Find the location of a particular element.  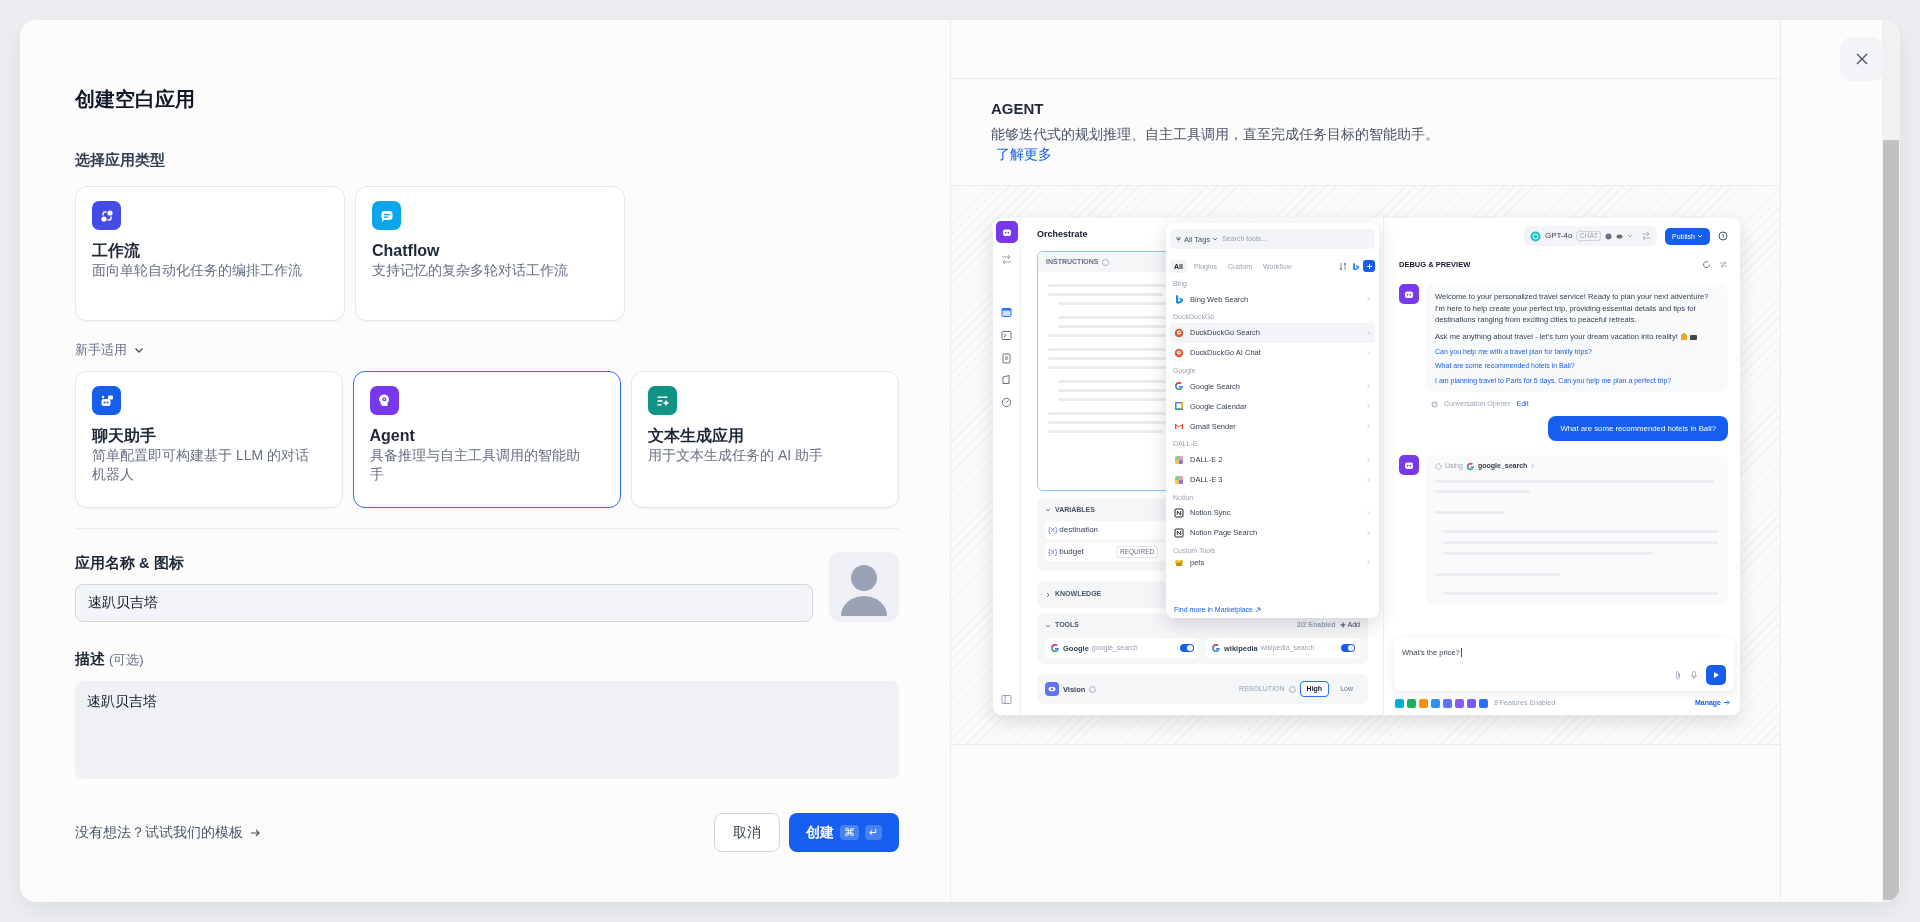

card-title: Agent is located at coordinates (392, 435).